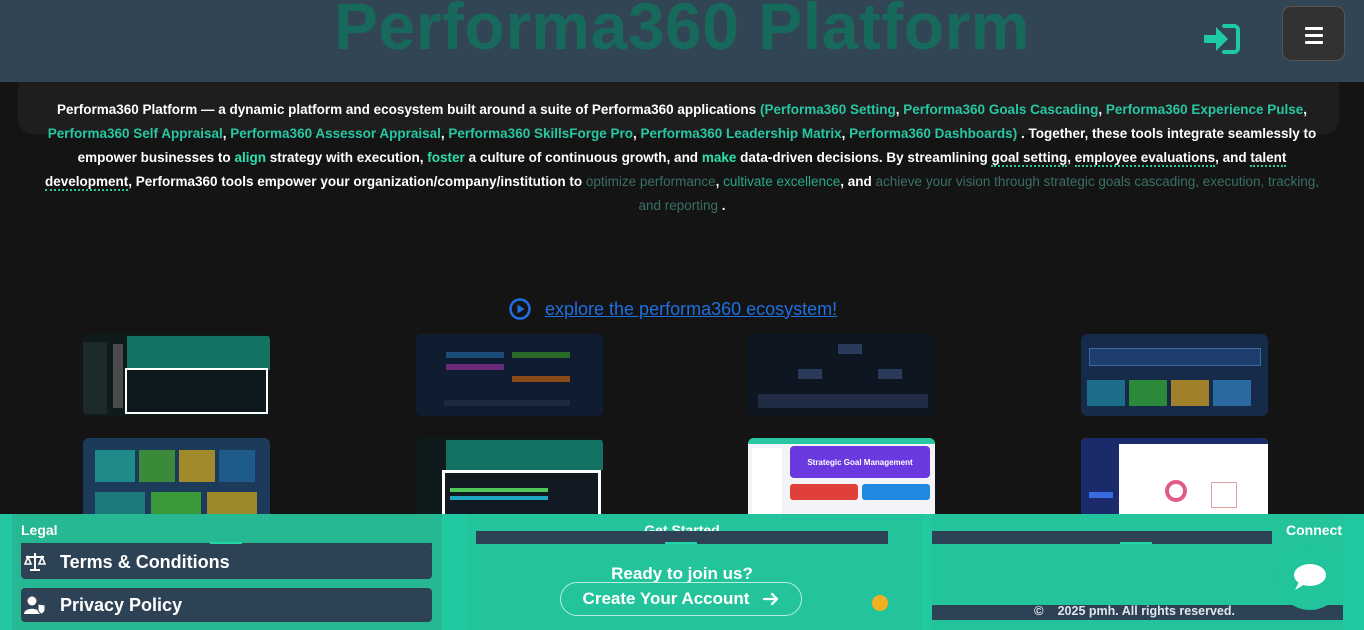  I want to click on thumbnail-card-title: Strategic Goal Management, so click(860, 462).